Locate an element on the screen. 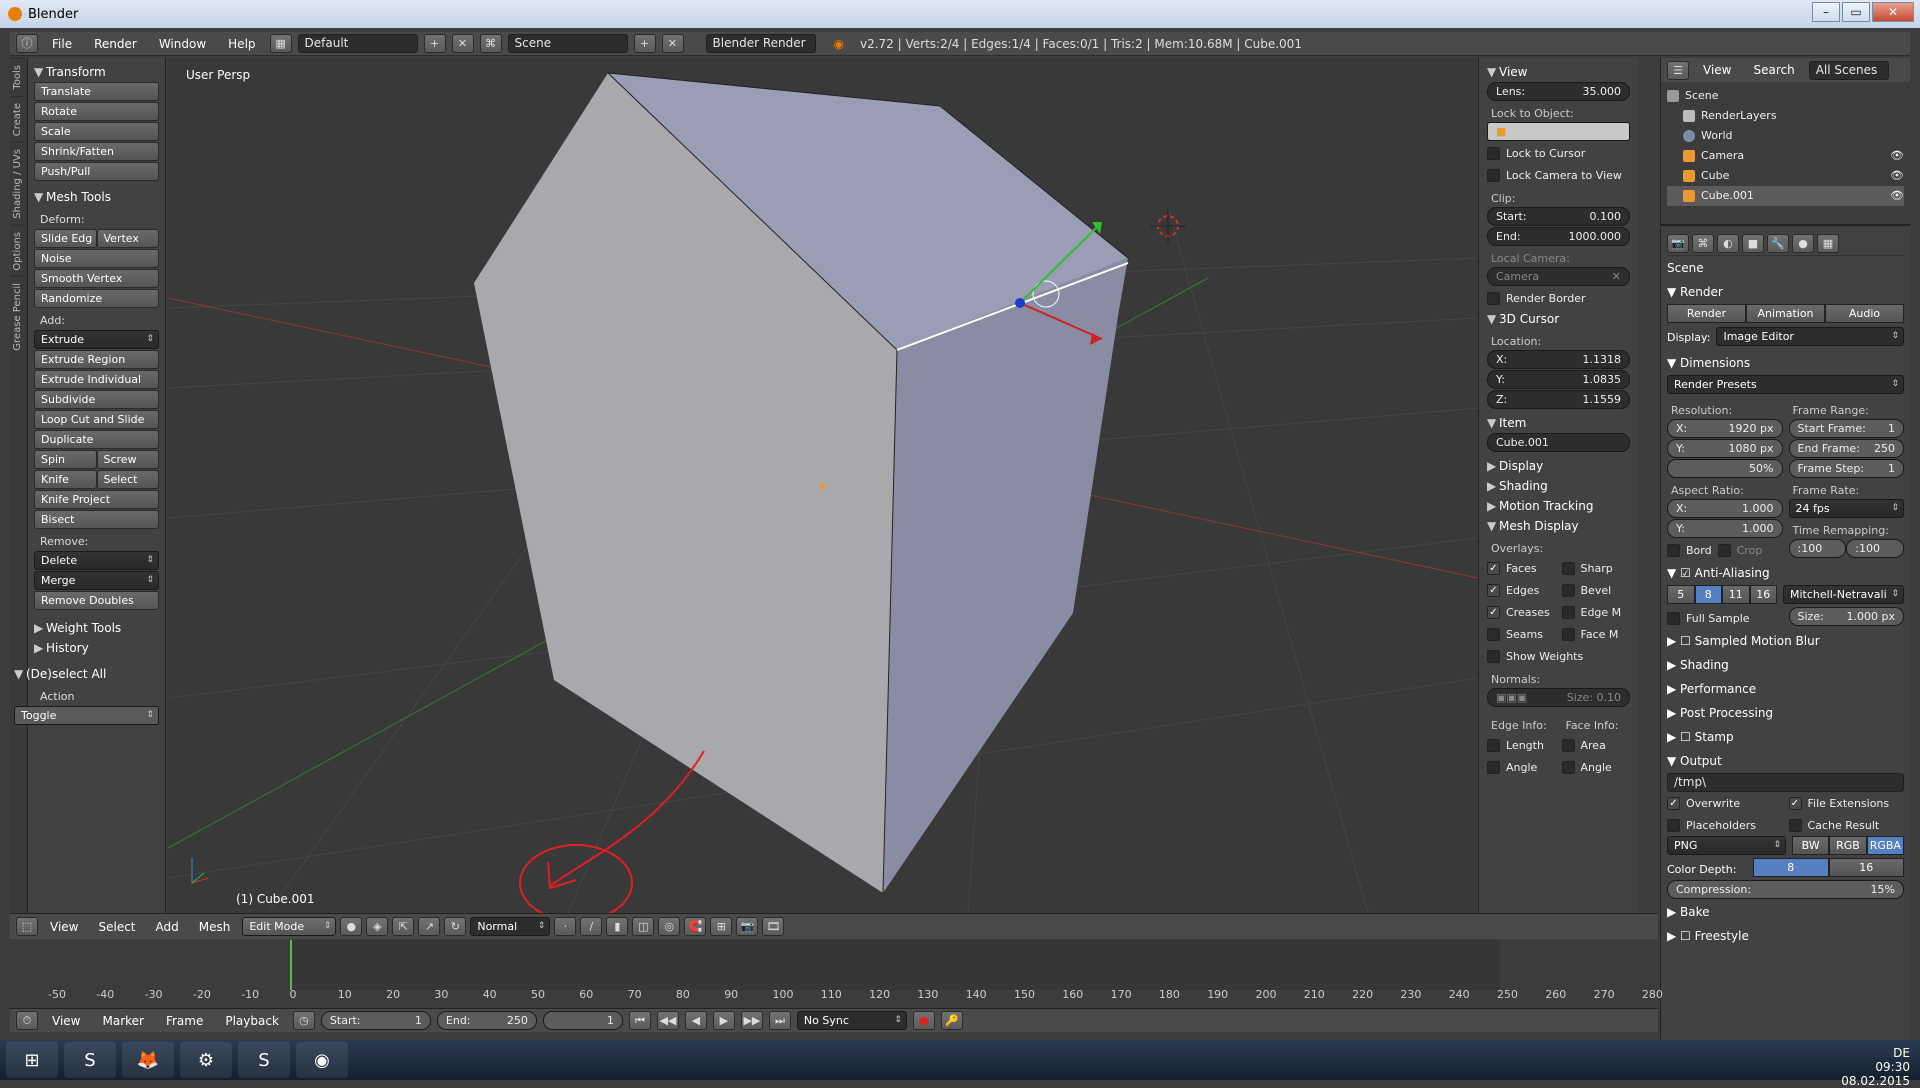  add-scene-icon: + is located at coordinates (644, 43).